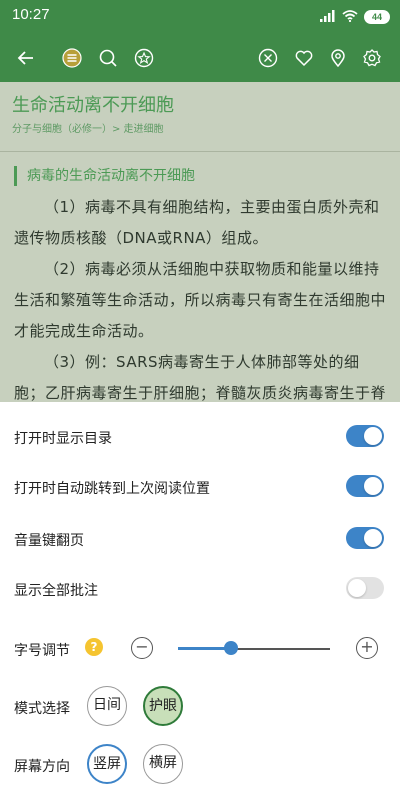 This screenshot has width=400, height=800. I want to click on setting-label: 打开时自动跳转到上次阅读位置, so click(112, 489).